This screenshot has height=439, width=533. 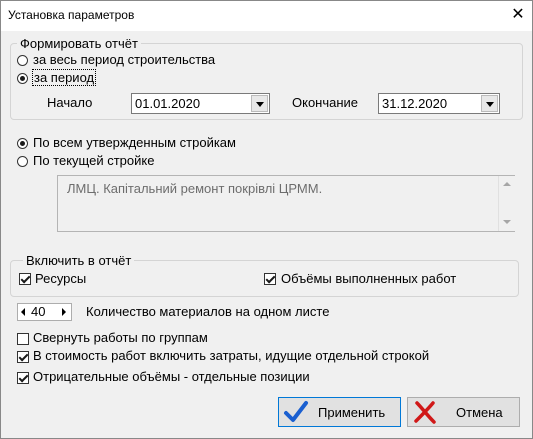 I want to click on materials-count-value: 40, so click(x=38, y=311).